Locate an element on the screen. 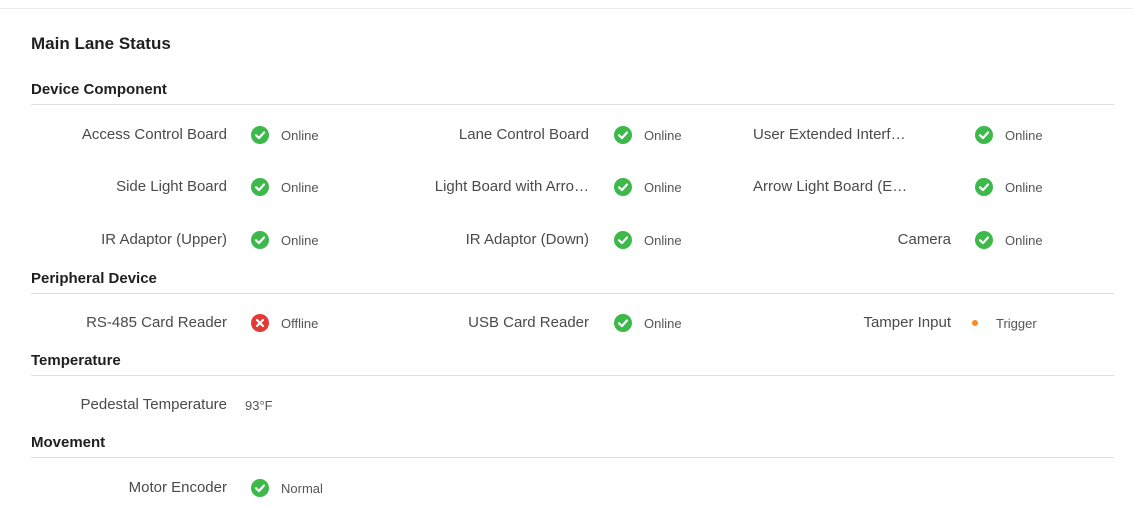 This screenshot has height=509, width=1133. status-label: Side Light Board is located at coordinates (171, 186).